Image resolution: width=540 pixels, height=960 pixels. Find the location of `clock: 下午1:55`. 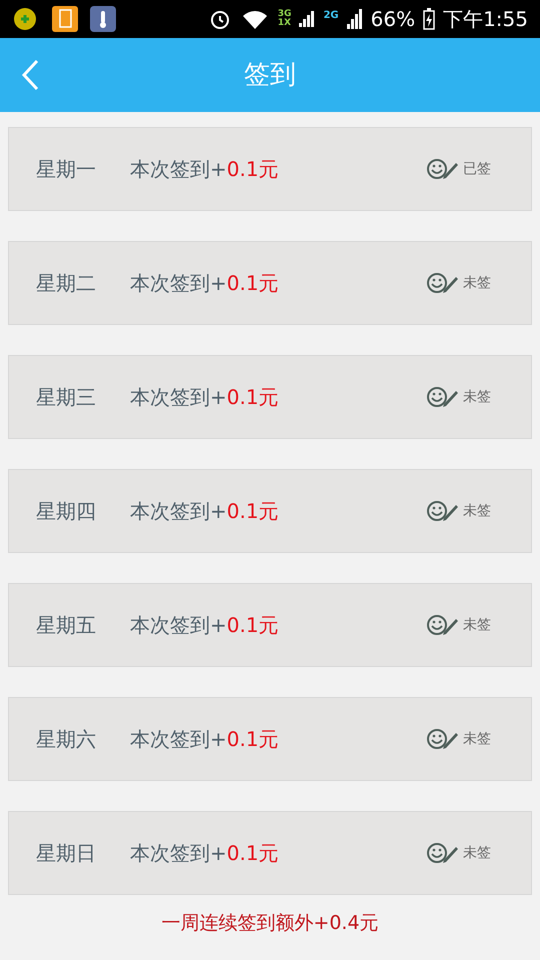

clock: 下午1:55 is located at coordinates (485, 19).